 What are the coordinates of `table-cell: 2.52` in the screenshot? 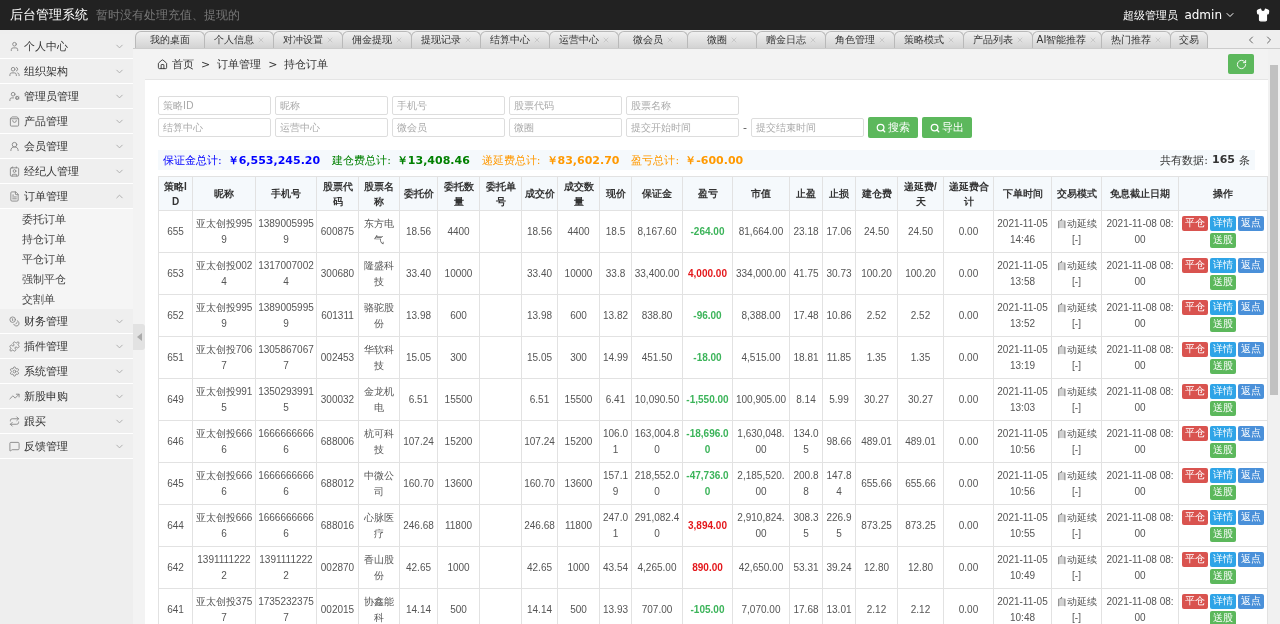 It's located at (876, 315).